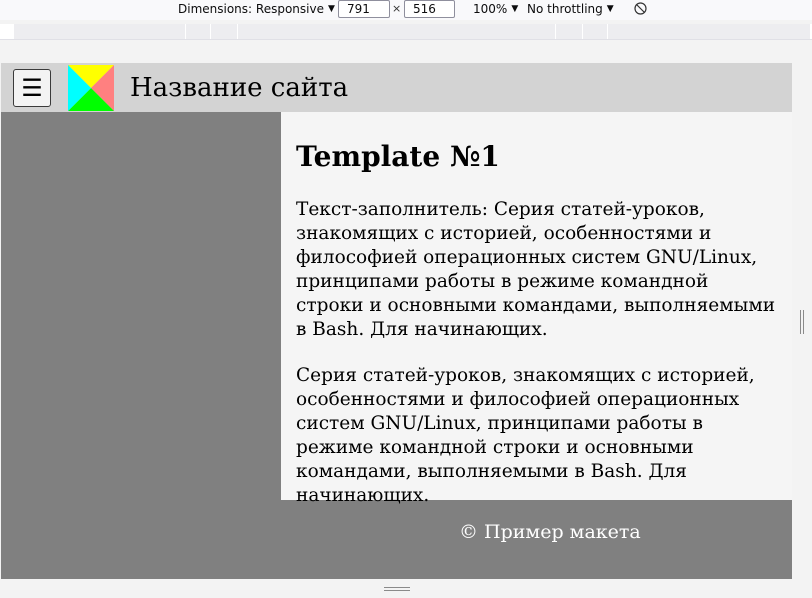  What do you see at coordinates (397, 589) in the screenshot?
I see `bottom-resize-handle` at bounding box center [397, 589].